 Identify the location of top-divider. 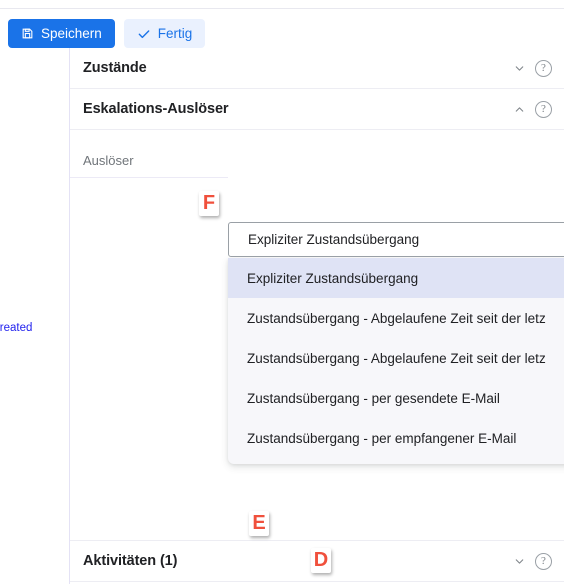
(282, 8).